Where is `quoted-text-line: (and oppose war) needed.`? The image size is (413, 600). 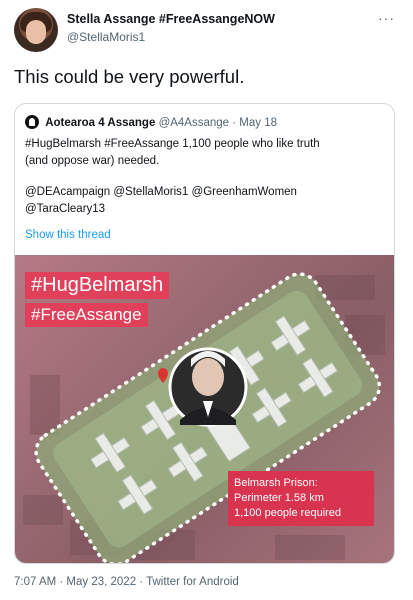
quoted-text-line: (and oppose war) needed. is located at coordinates (92, 161).